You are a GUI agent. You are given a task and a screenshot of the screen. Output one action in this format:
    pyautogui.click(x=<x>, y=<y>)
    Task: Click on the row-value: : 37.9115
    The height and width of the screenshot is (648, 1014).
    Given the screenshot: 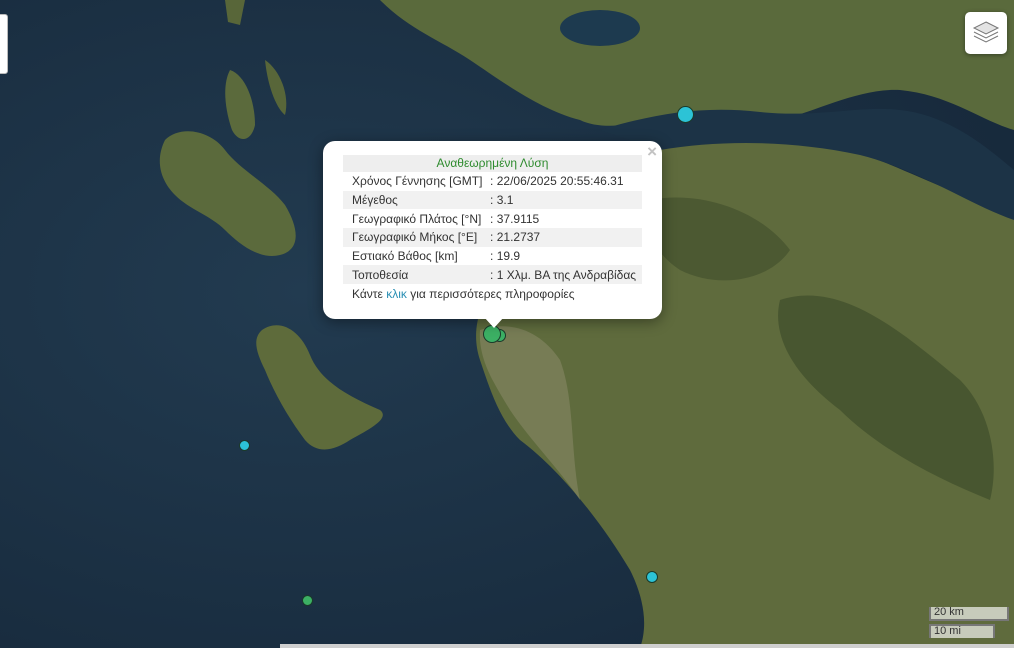 What is the action you would take?
    pyautogui.click(x=515, y=218)
    